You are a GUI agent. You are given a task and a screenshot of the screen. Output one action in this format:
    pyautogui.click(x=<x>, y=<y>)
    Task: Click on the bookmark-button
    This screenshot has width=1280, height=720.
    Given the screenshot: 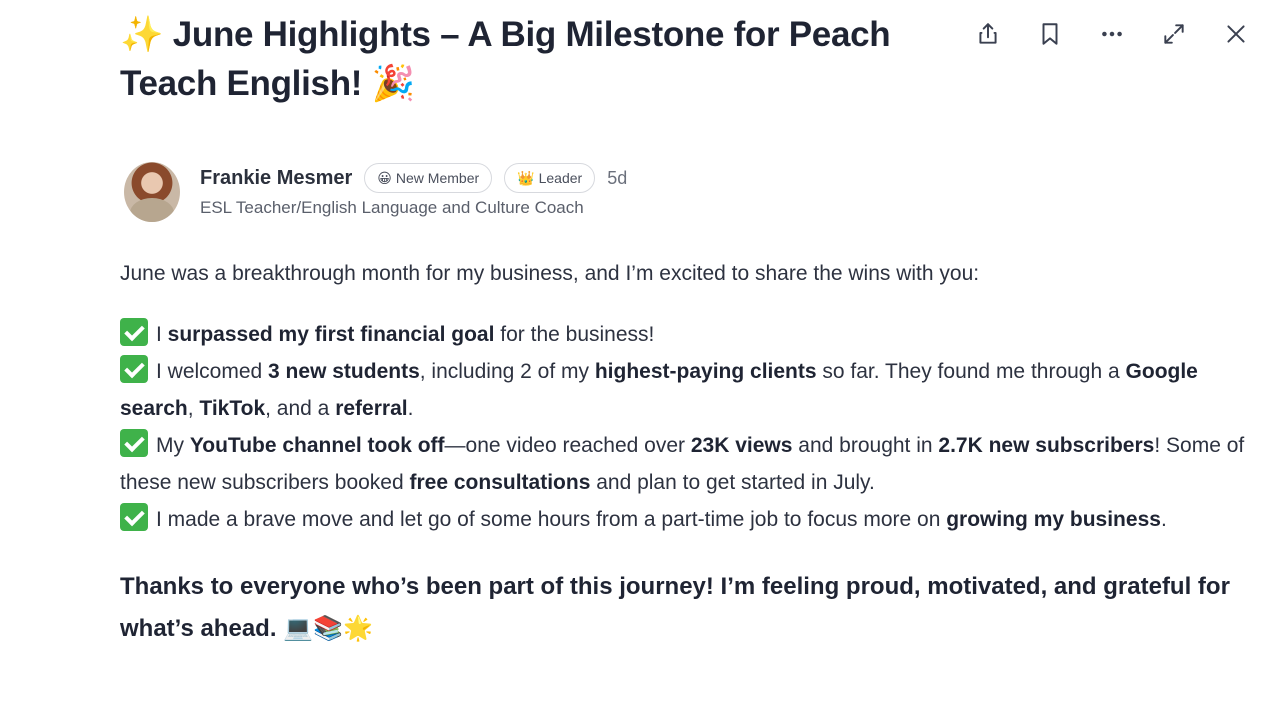 What is the action you would take?
    pyautogui.click(x=1050, y=34)
    